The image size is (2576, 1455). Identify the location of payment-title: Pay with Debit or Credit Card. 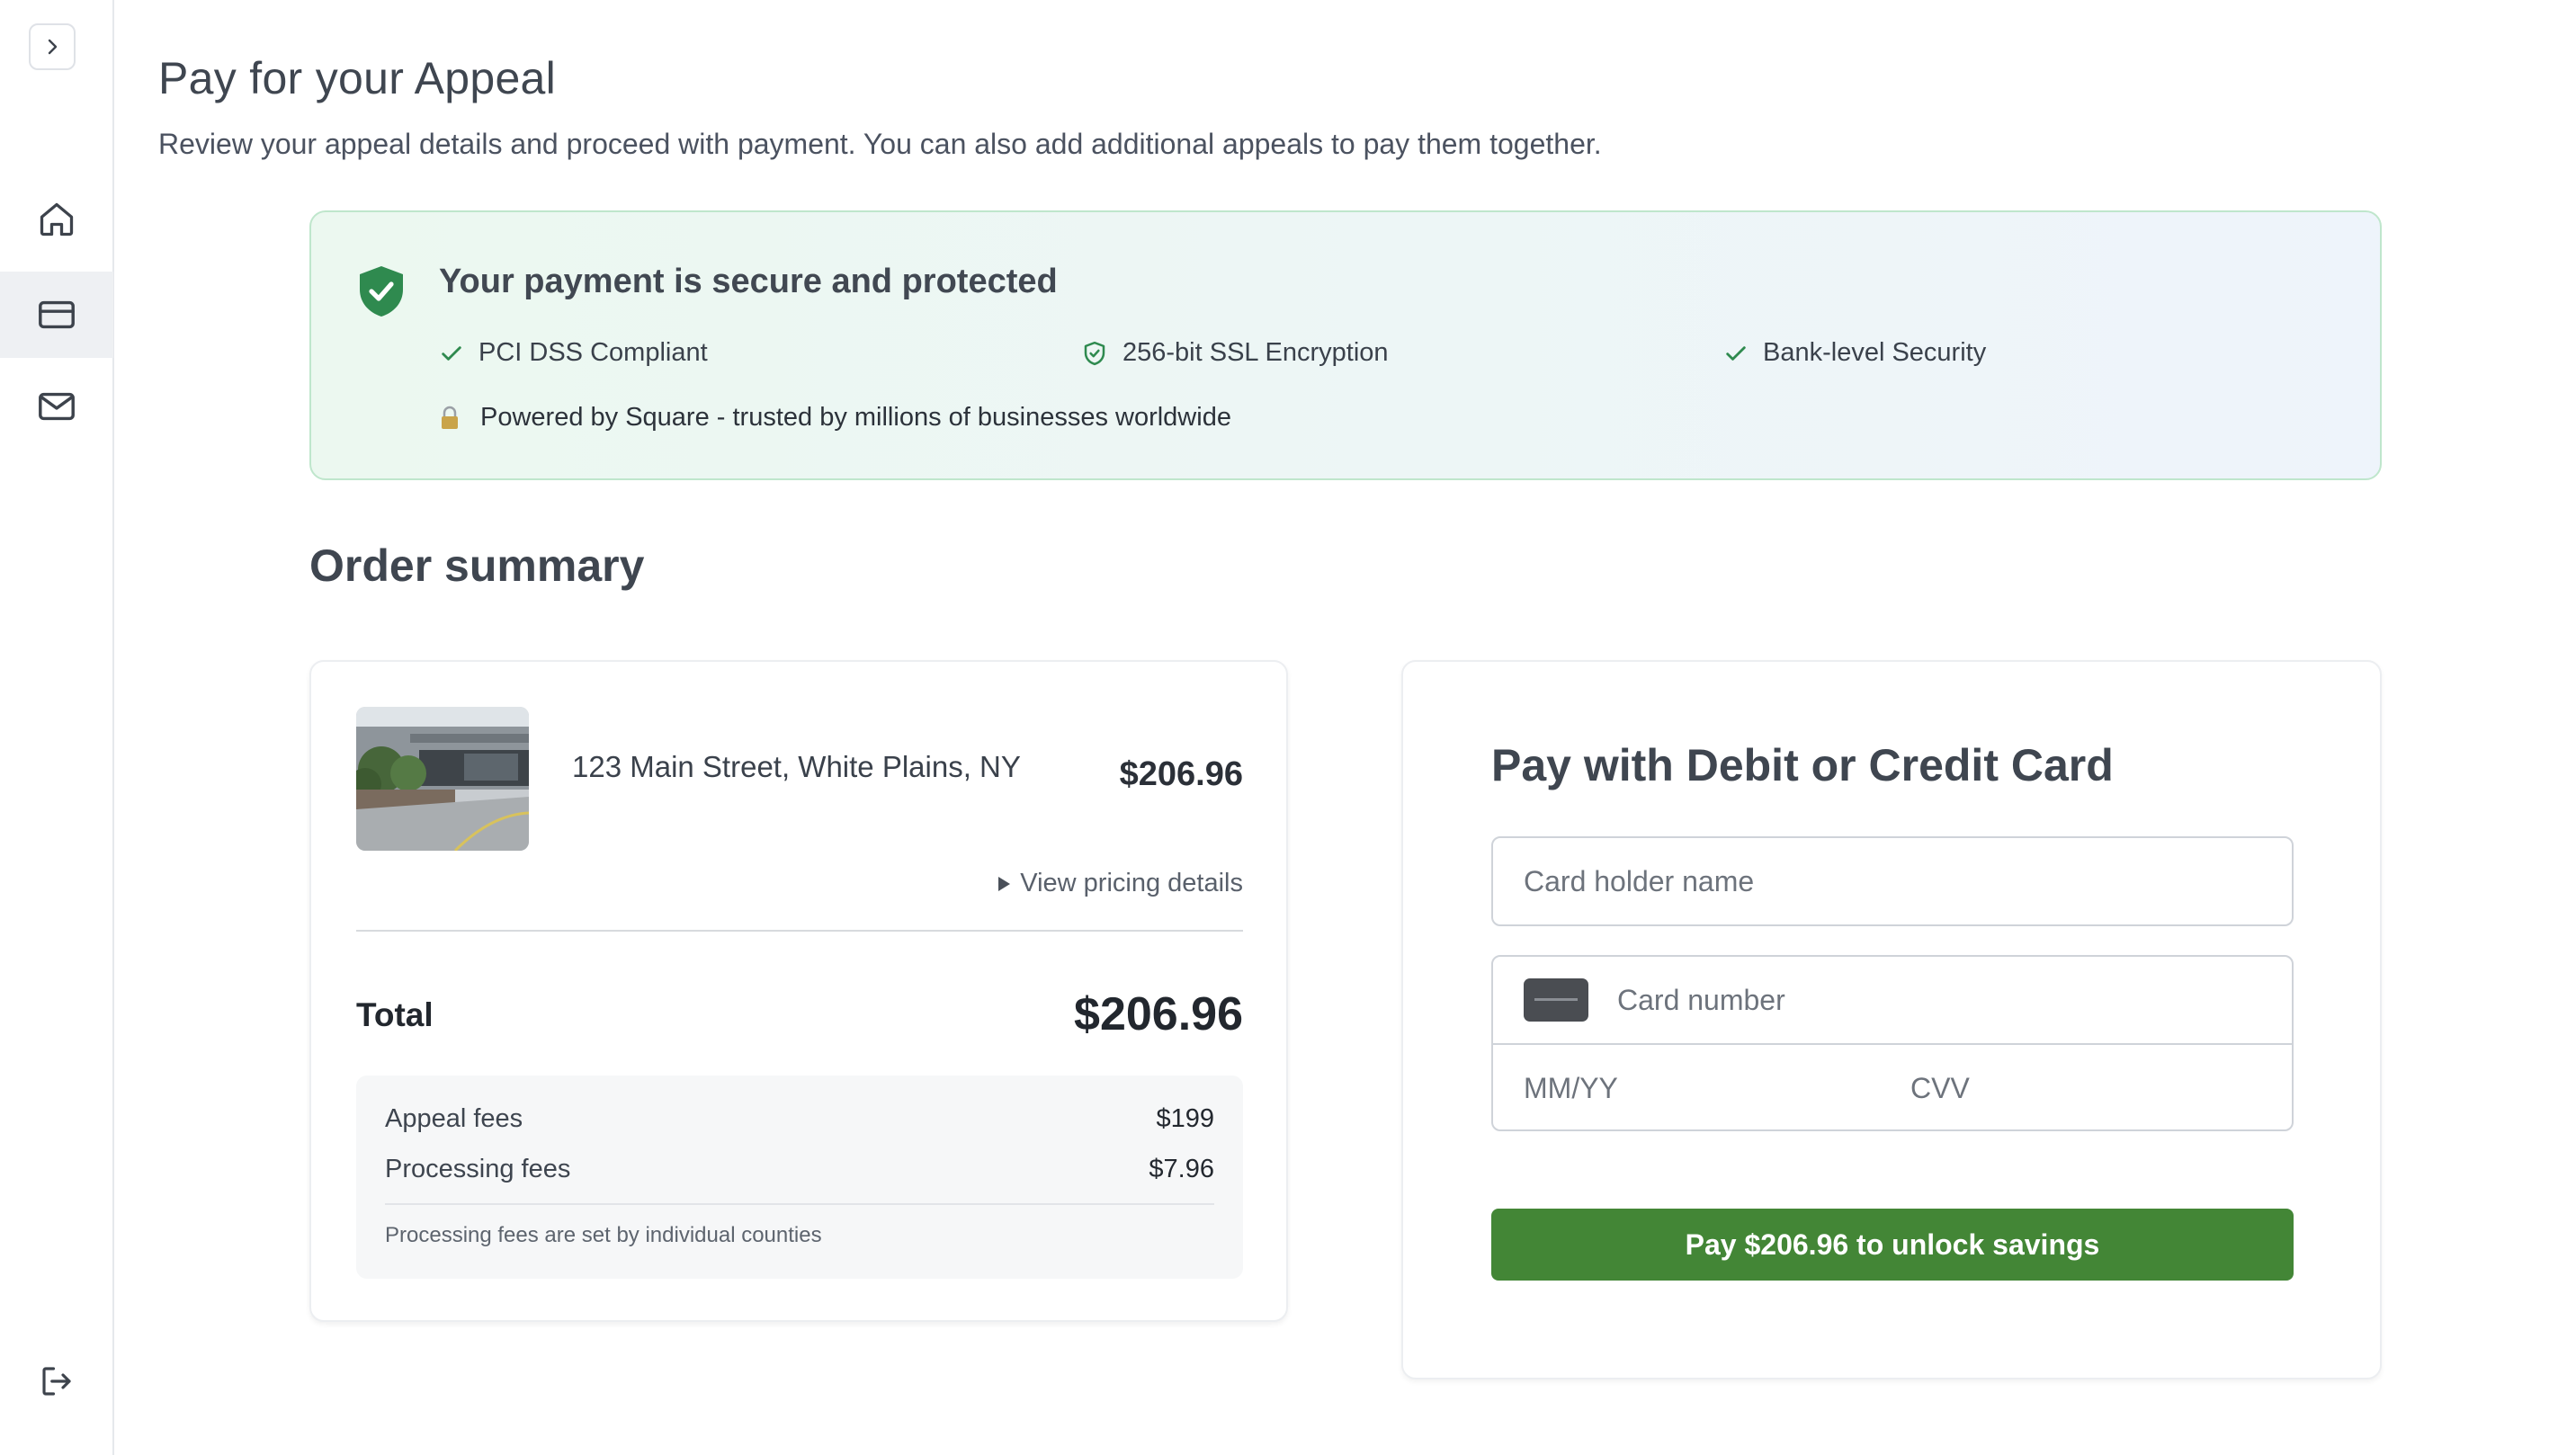
(1802, 765).